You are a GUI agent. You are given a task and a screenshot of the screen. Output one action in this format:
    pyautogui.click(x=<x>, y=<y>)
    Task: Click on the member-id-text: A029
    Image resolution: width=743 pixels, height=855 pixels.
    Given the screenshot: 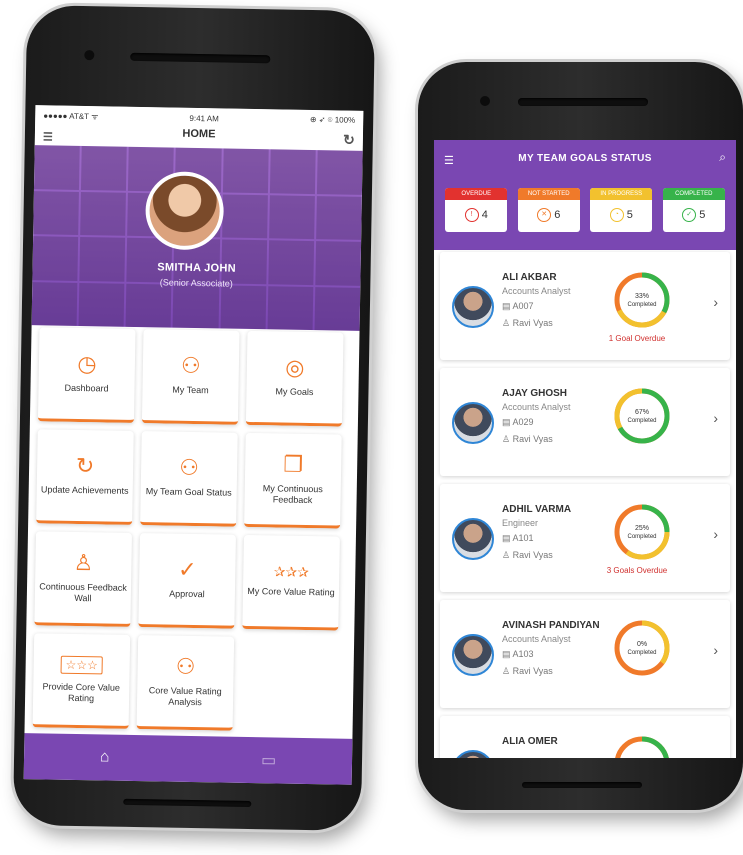 What is the action you would take?
    pyautogui.click(x=523, y=422)
    